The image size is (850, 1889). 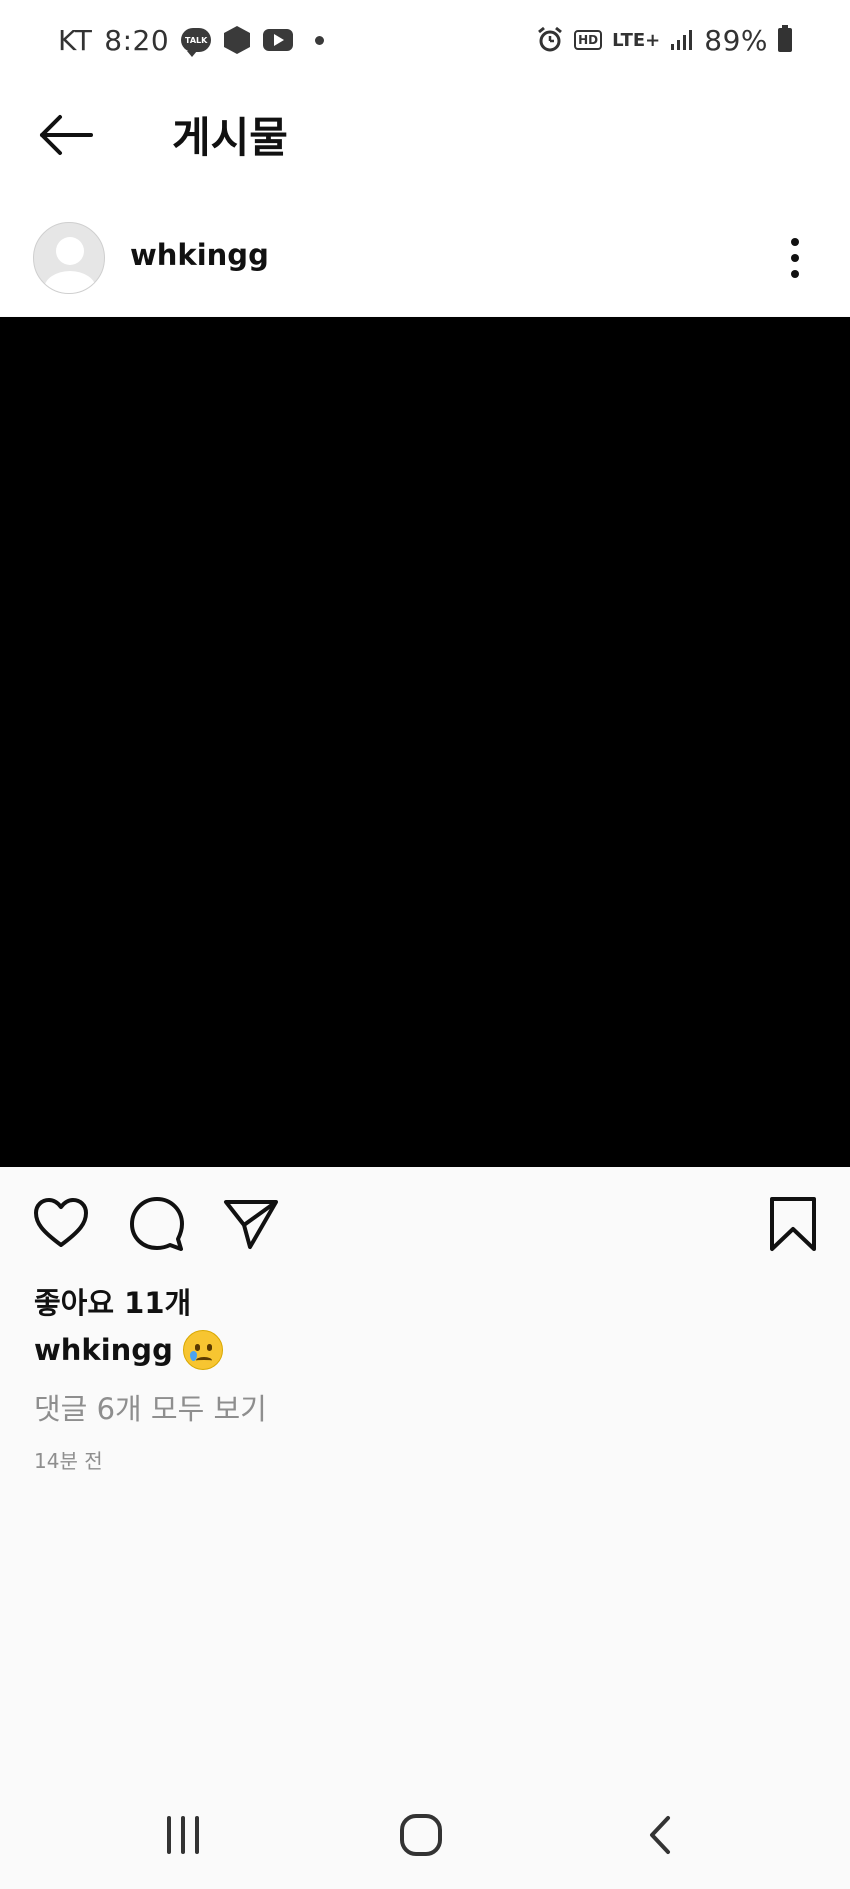 What do you see at coordinates (112, 1301) in the screenshot?
I see `like-count: 좋아요 11개` at bounding box center [112, 1301].